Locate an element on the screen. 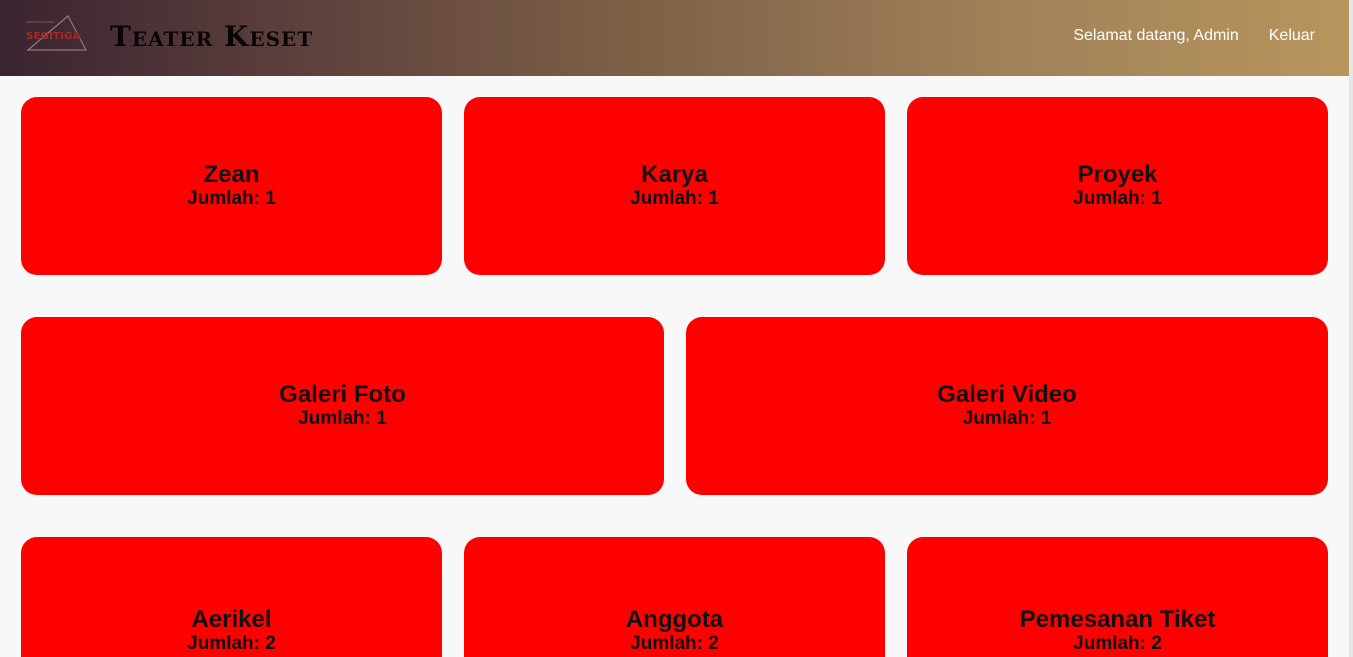 The width and height of the screenshot is (1353, 657). card-title: Proyek is located at coordinates (1117, 174).